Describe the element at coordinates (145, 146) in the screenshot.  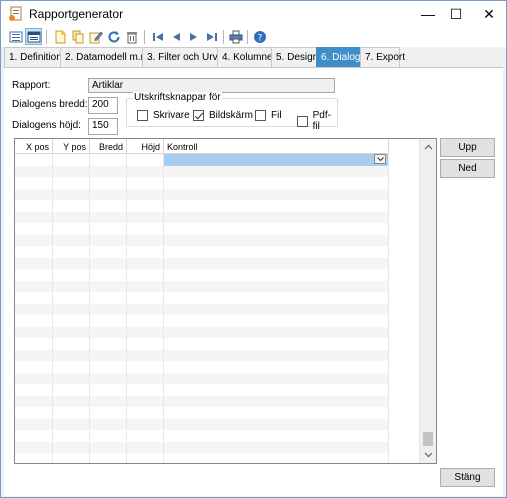
I see `column-header: Höjd` at that location.